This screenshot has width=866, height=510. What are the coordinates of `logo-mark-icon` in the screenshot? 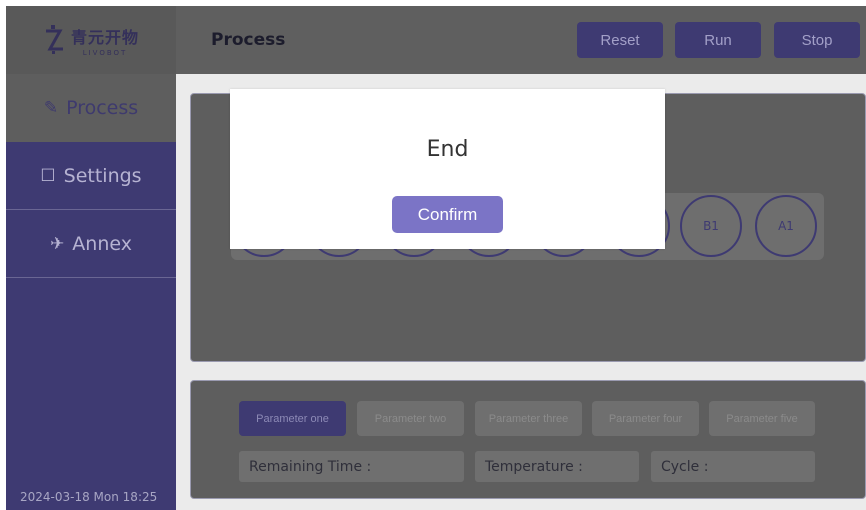 It's located at (54, 39).